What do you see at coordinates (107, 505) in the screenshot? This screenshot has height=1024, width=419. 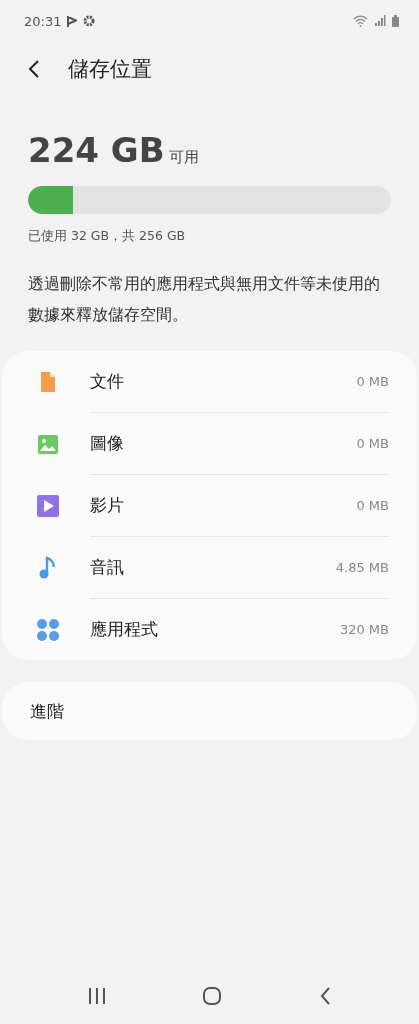 I see `category-label: 影片` at bounding box center [107, 505].